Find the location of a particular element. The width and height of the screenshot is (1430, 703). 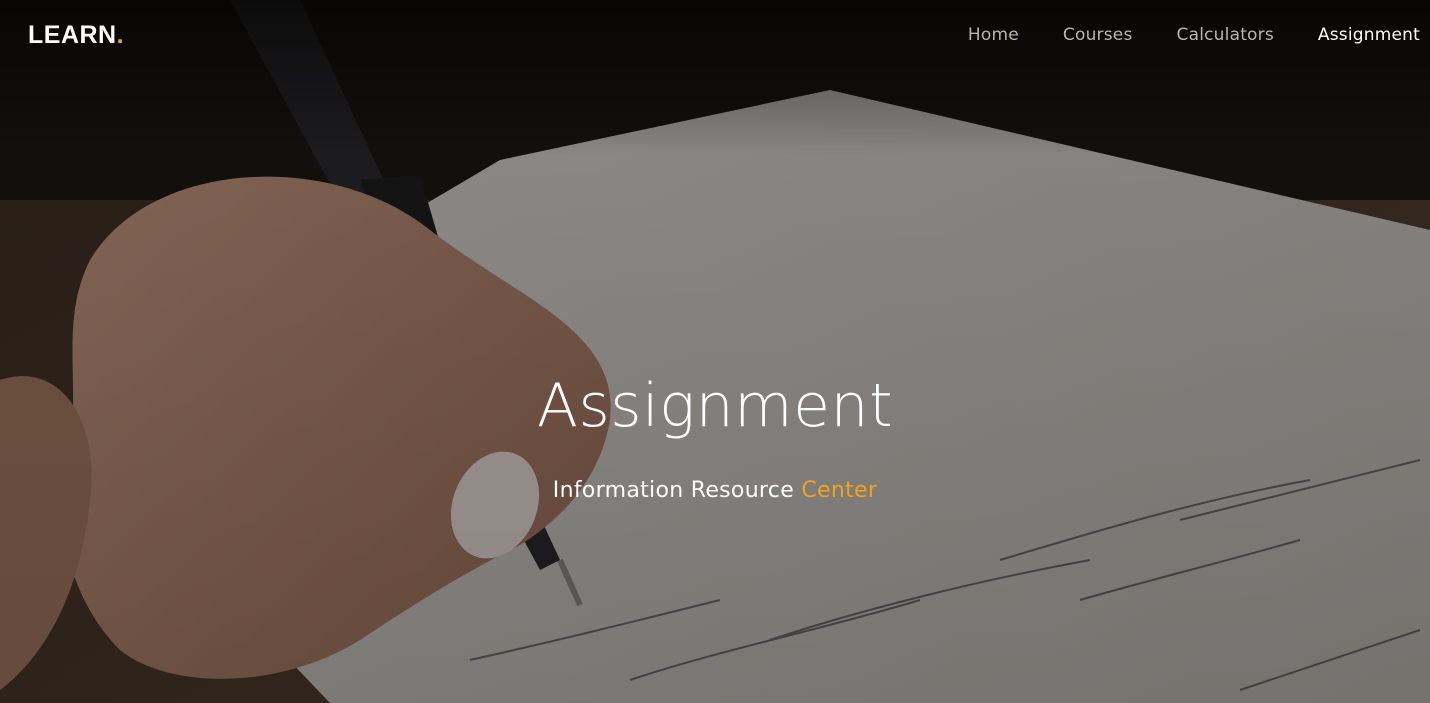

nav-item-assignment: Assignment is located at coordinates (1369, 35).